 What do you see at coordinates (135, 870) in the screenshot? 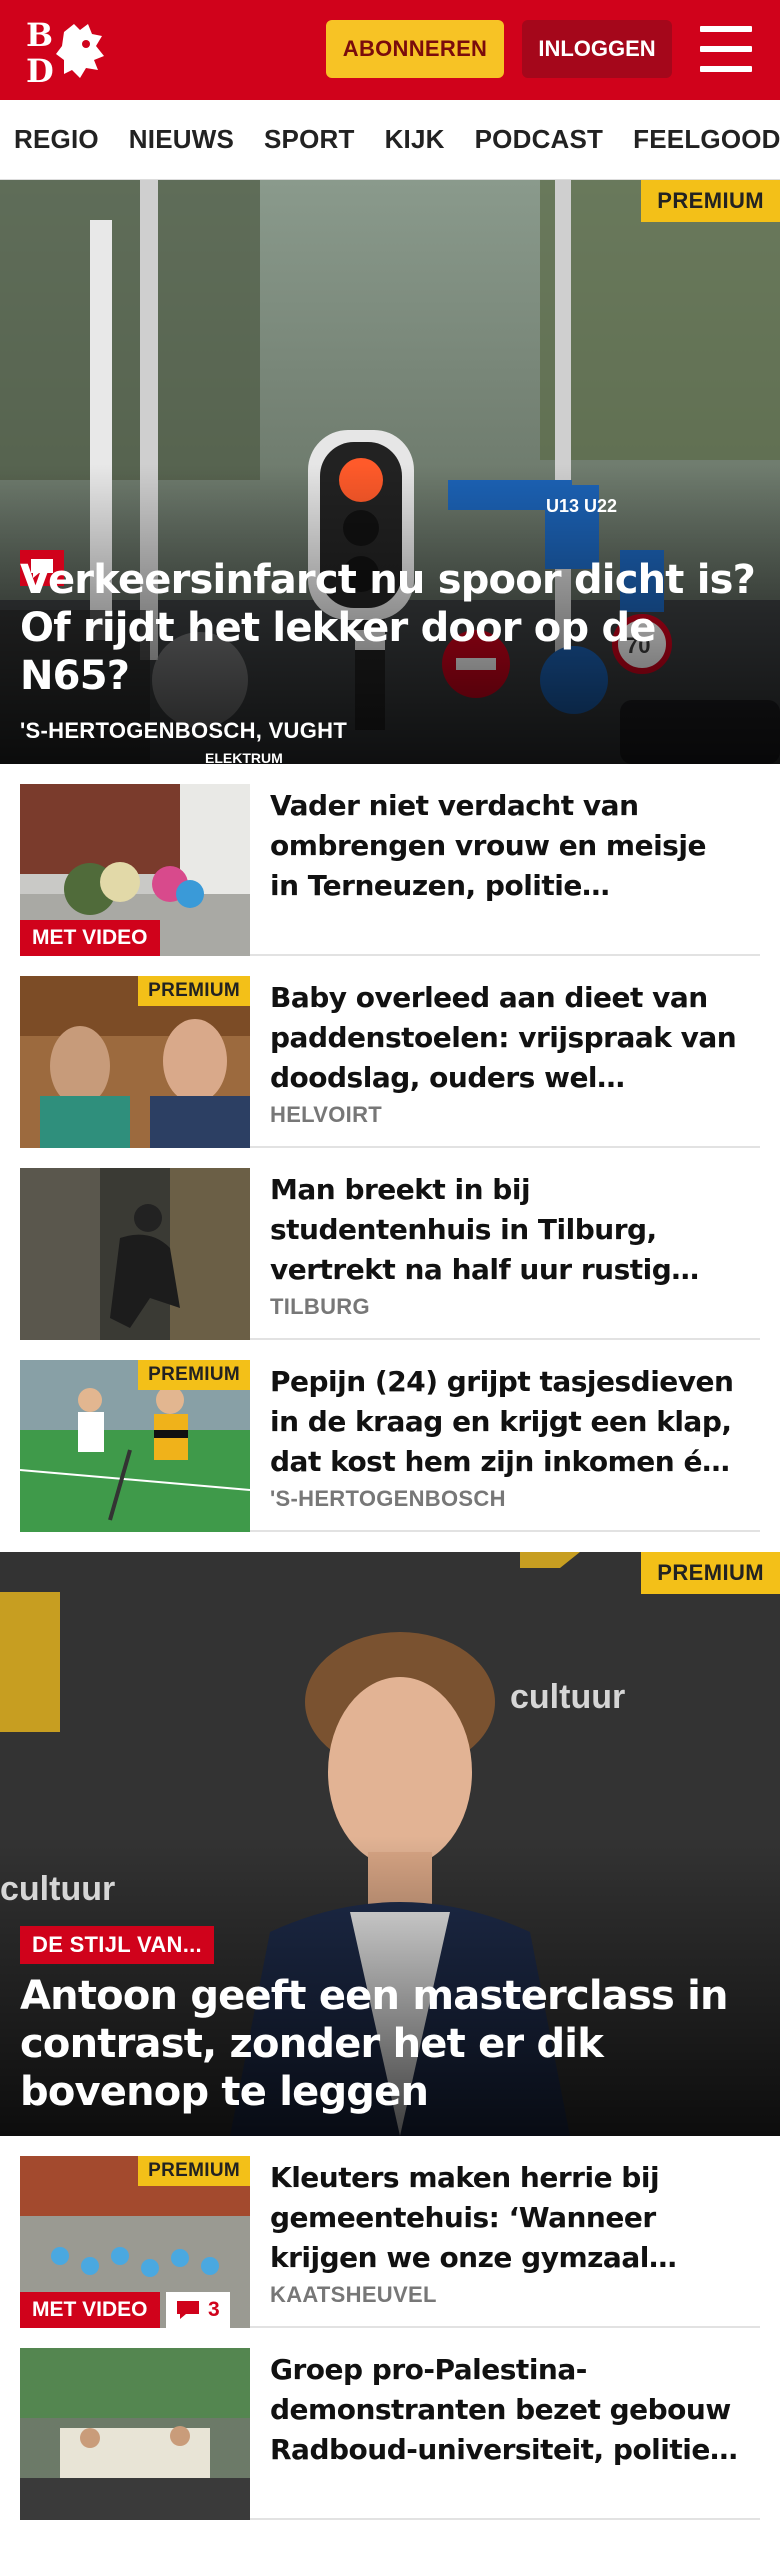
I see `thumbnail-flowers: MET VIDEO` at bounding box center [135, 870].